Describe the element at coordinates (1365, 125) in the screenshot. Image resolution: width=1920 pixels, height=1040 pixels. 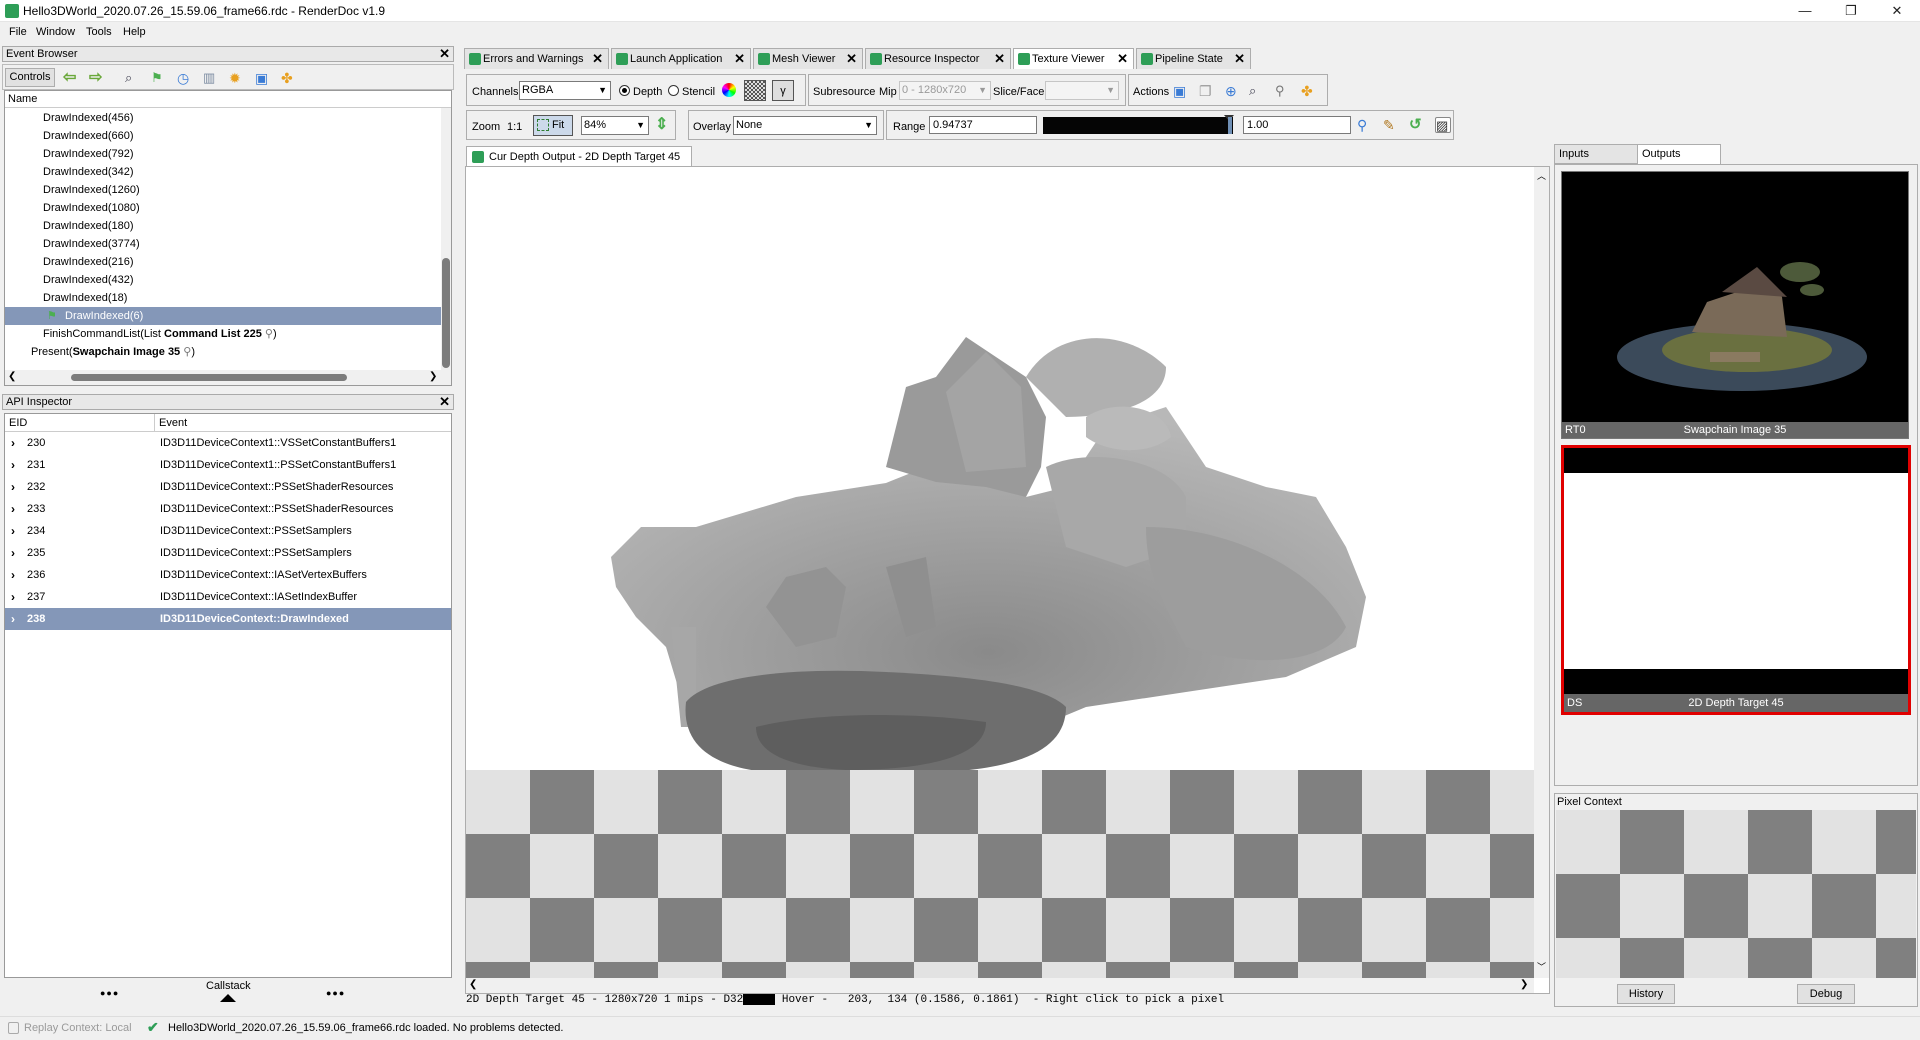
I see `zoom-range-icon: ⚲` at that location.